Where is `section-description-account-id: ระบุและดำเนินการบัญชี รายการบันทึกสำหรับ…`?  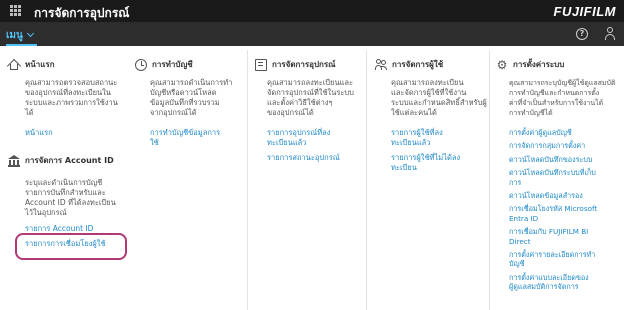
section-description-account-id: ระบุและดำเนินการบัญชี รายการบันทึกสำหรับ… is located at coordinates (70, 197).